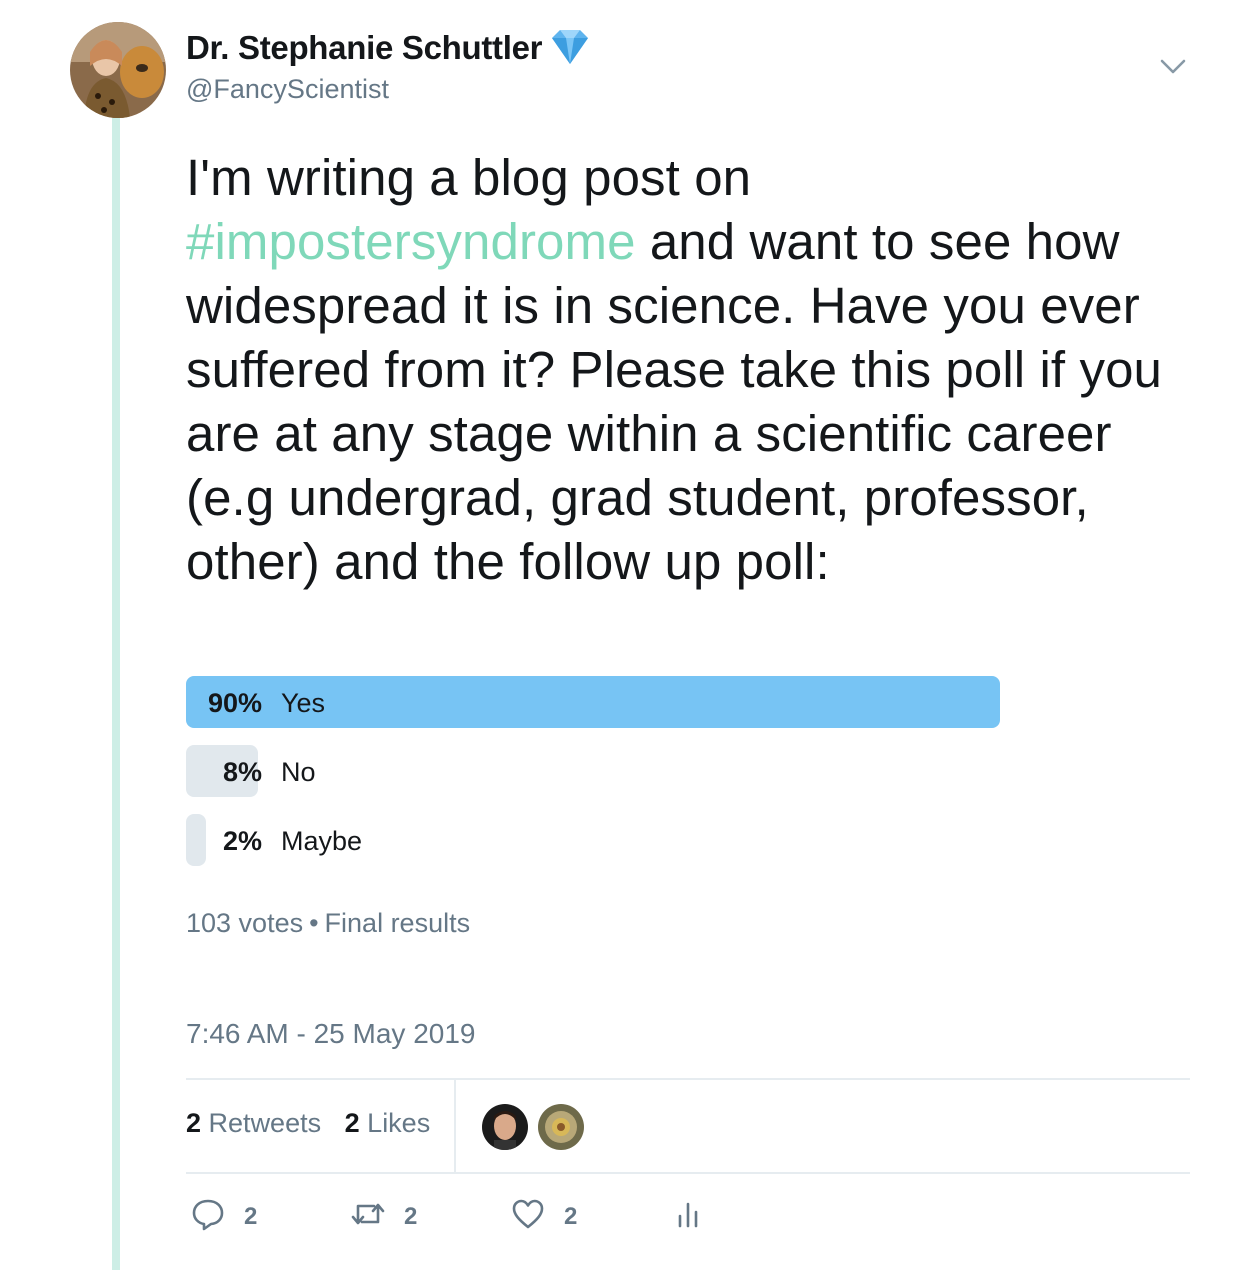 The width and height of the screenshot is (1250, 1270). What do you see at coordinates (411, 1216) in the screenshot?
I see `retweet-count: 2` at bounding box center [411, 1216].